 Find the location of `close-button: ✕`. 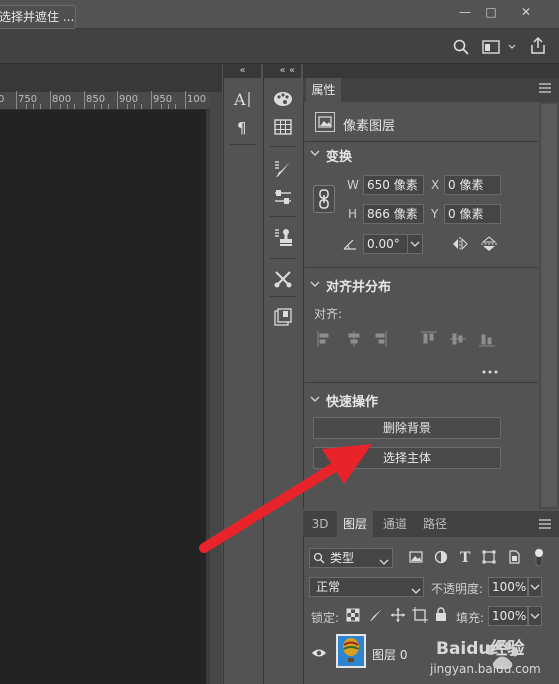

close-button: ✕ is located at coordinates (526, 12).